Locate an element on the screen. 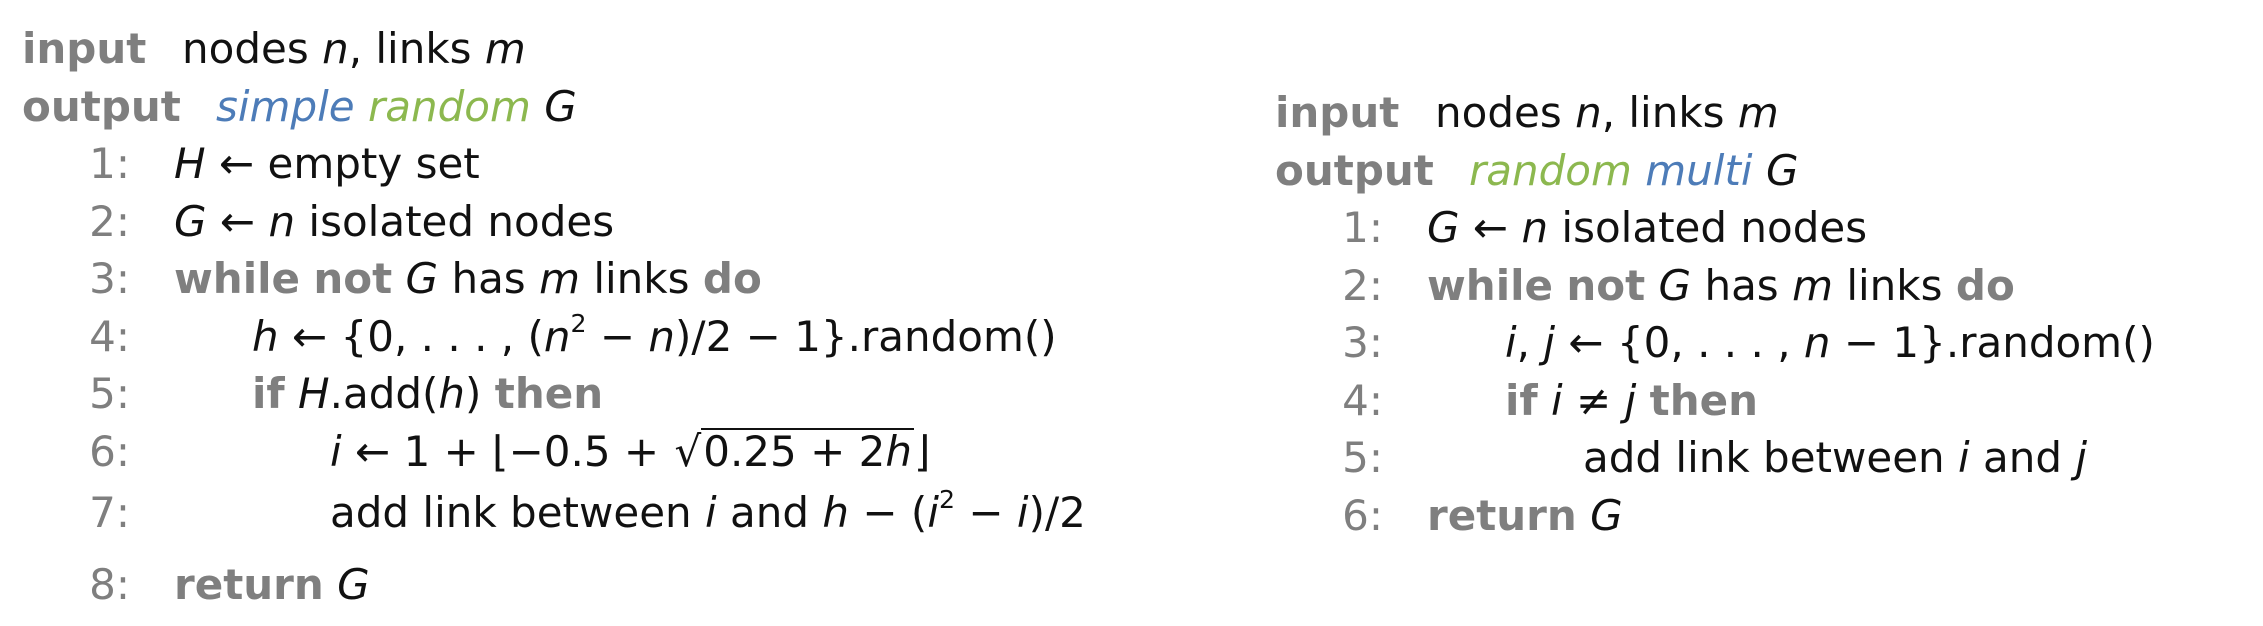 This screenshot has height=626, width=2263. line-number: 7: is located at coordinates (109, 512).